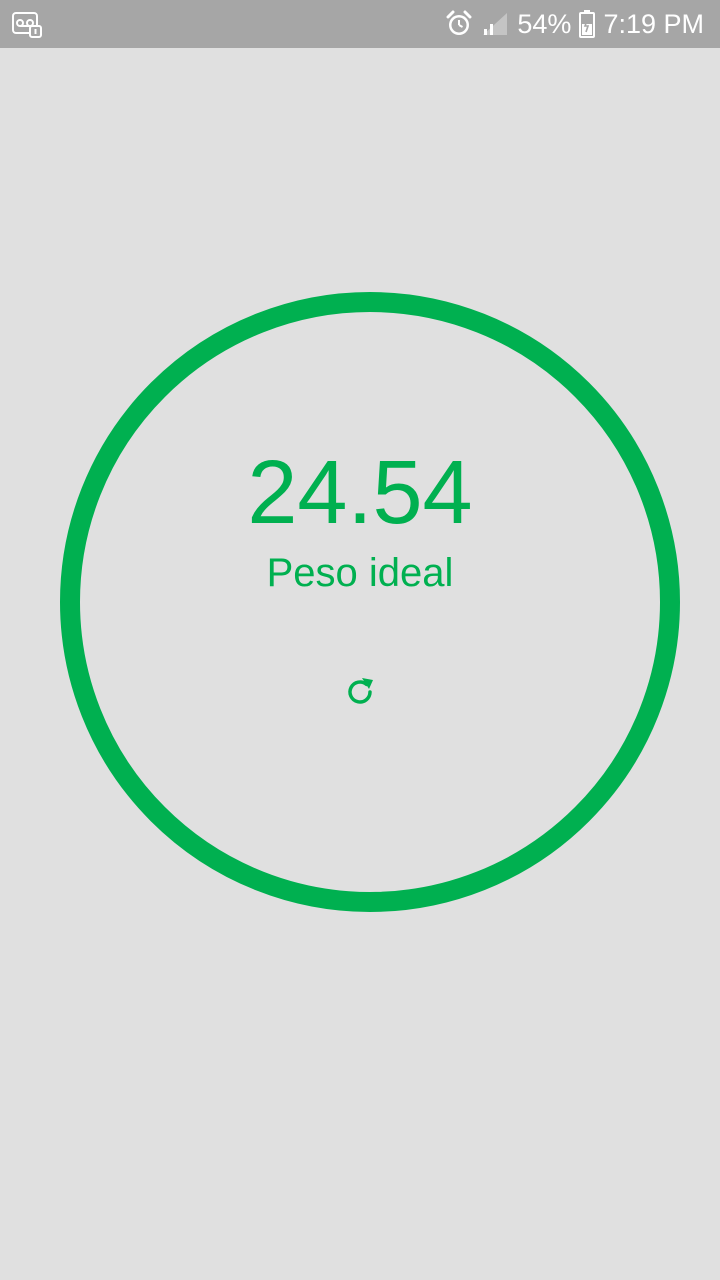  I want to click on refresh-icon, so click(360, 694).